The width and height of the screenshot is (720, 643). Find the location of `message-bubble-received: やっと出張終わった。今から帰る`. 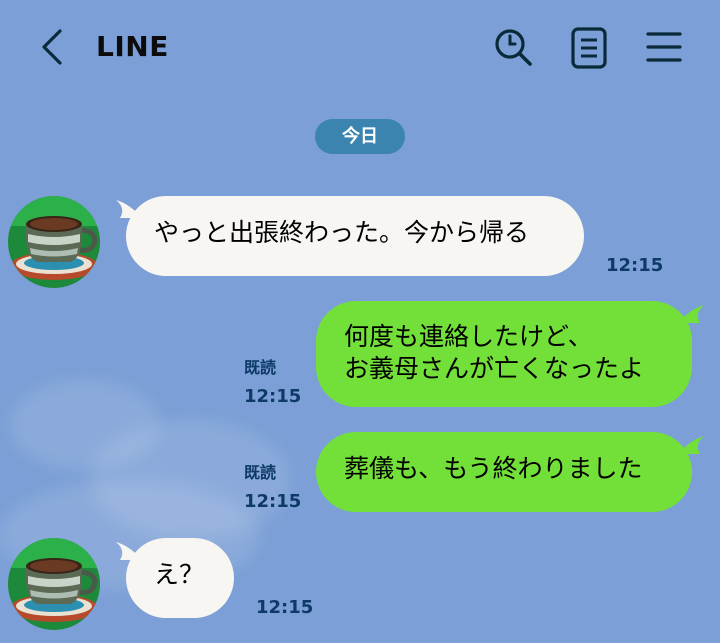

message-bubble-received: やっと出張終わった。今から帰る is located at coordinates (355, 236).